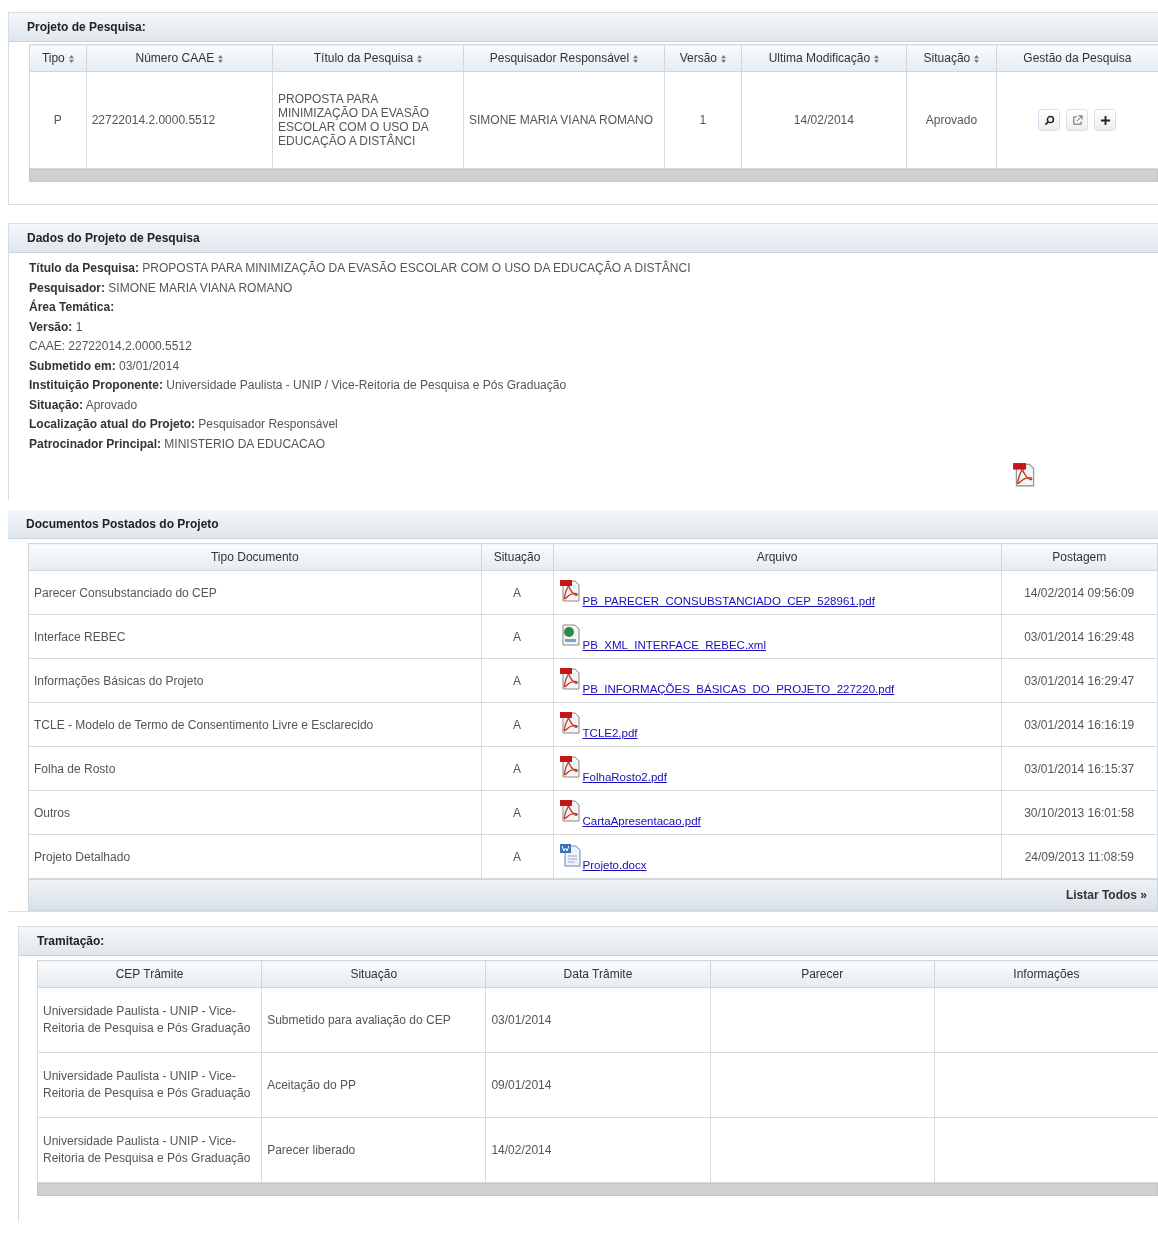  Describe the element at coordinates (373, 1150) in the screenshot. I see `table-cell: Parecer liberado` at that location.